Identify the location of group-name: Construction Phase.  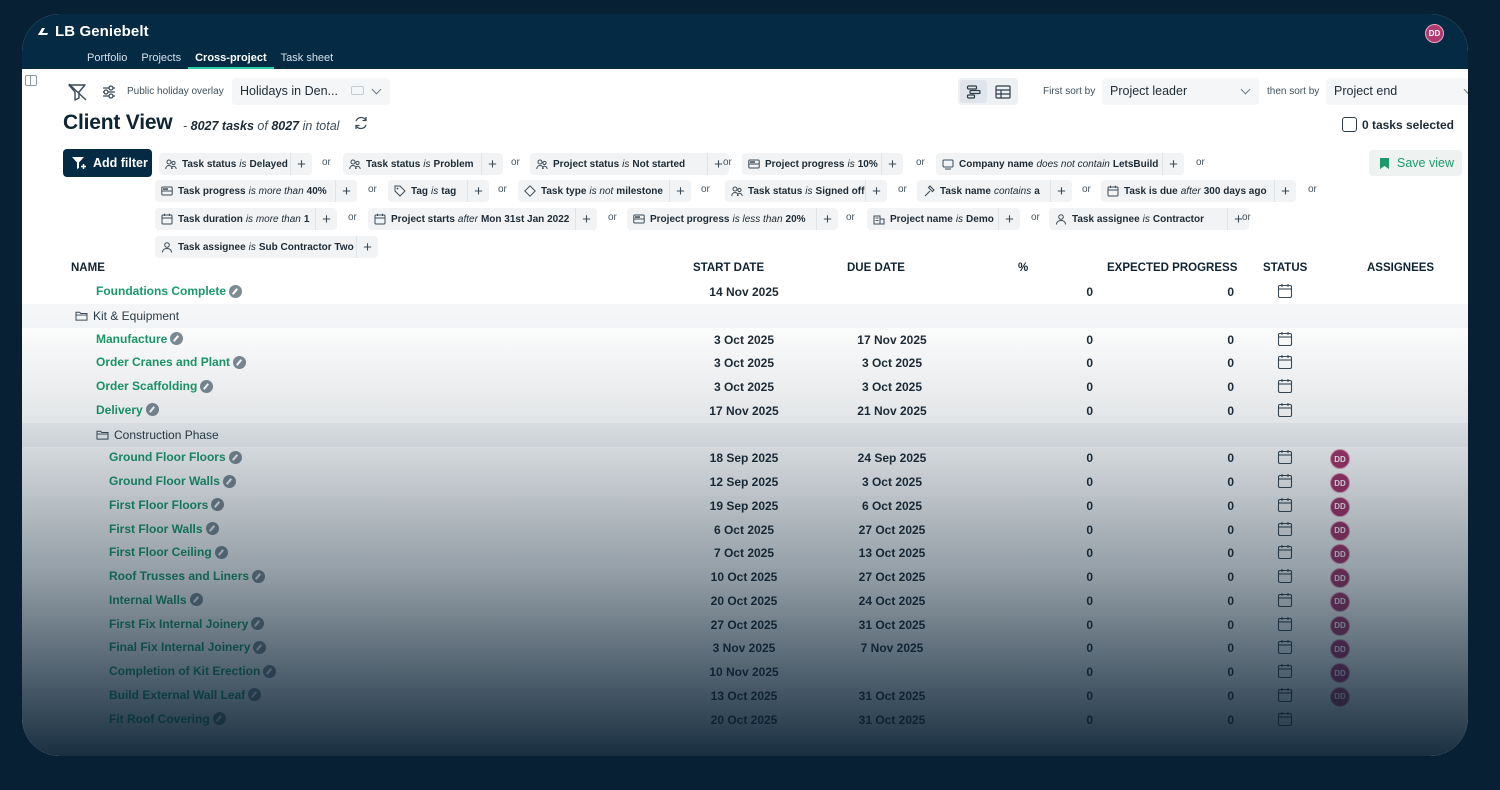
(157, 435).